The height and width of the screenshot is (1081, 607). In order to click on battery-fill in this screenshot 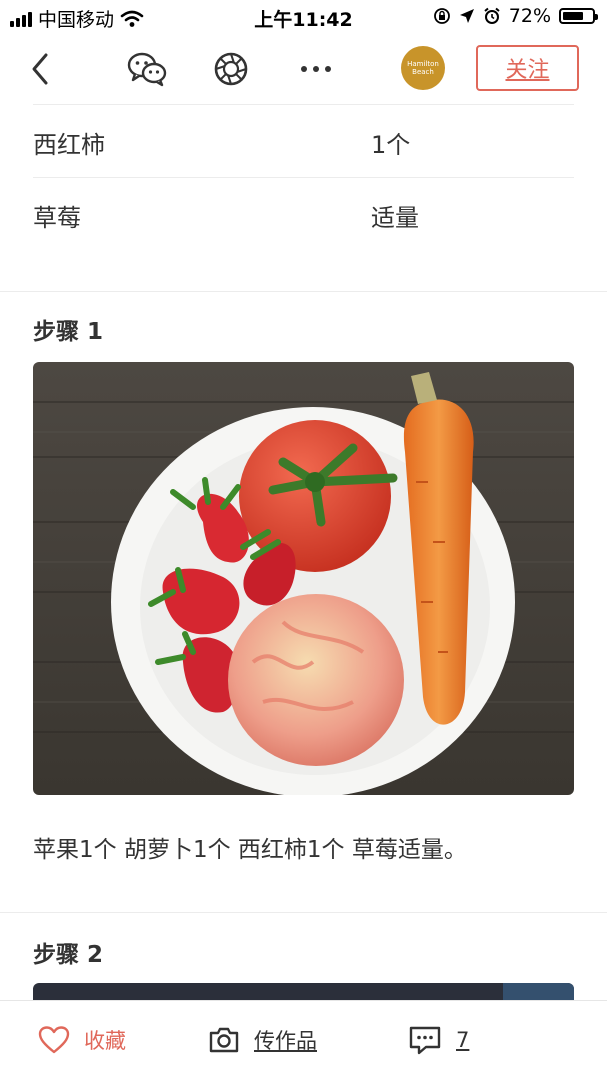, I will do `click(573, 16)`.